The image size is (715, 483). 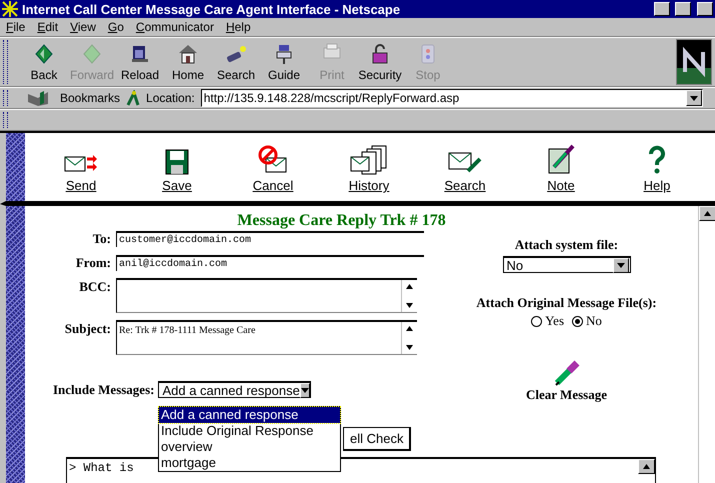 I want to click on dropdown: No, so click(x=566, y=264).